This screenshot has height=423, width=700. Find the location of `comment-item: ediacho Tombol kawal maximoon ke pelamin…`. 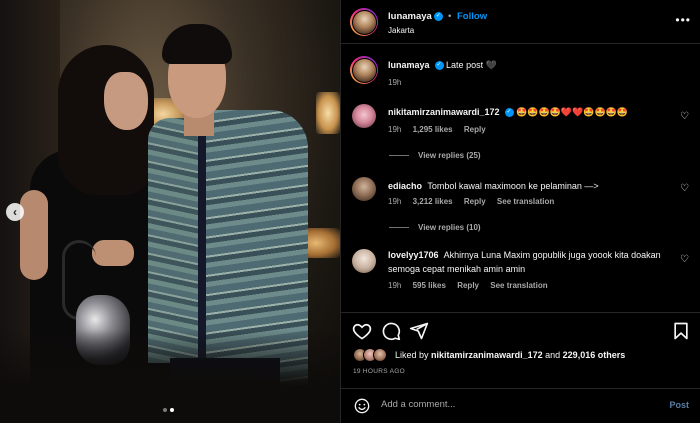

comment-item: ediacho Tombol kawal maximoon ke pelamin… is located at coordinates (520, 208).